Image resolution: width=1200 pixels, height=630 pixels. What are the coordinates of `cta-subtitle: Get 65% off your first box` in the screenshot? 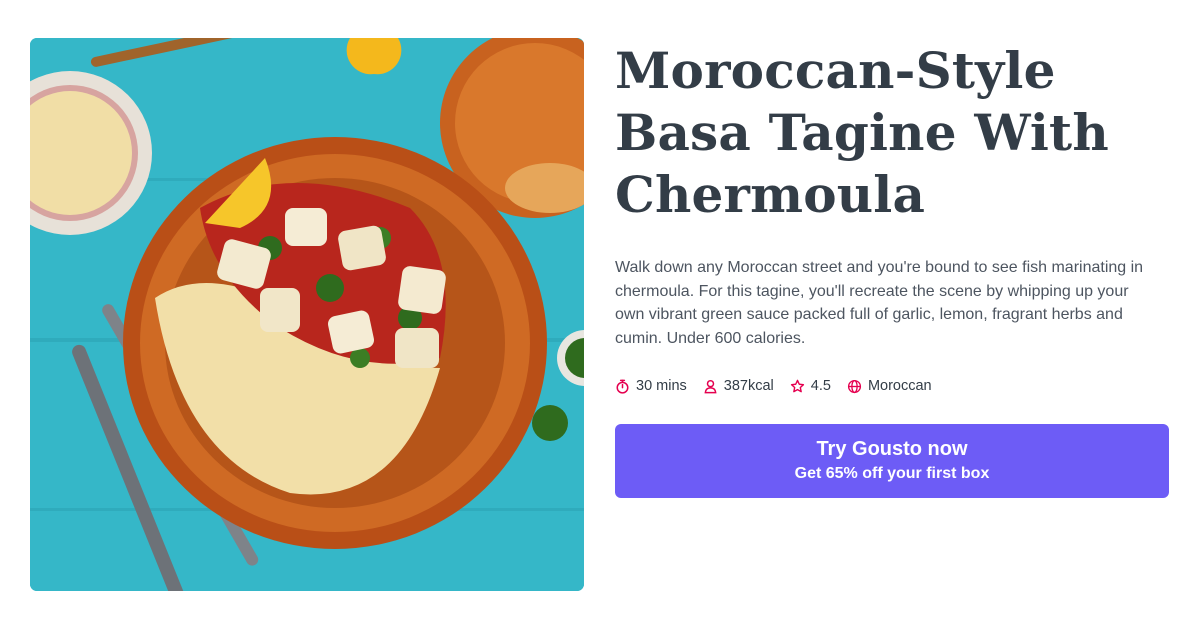 It's located at (892, 473).